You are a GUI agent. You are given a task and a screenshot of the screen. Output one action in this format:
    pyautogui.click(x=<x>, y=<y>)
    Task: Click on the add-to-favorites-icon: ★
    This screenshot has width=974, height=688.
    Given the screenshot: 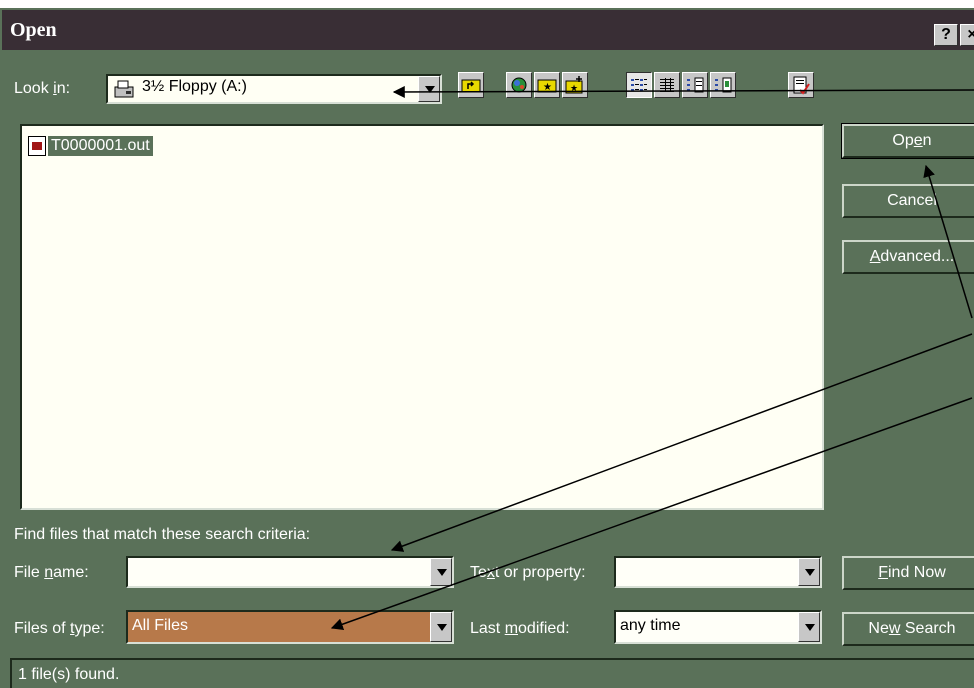 What is the action you would take?
    pyautogui.click(x=575, y=85)
    